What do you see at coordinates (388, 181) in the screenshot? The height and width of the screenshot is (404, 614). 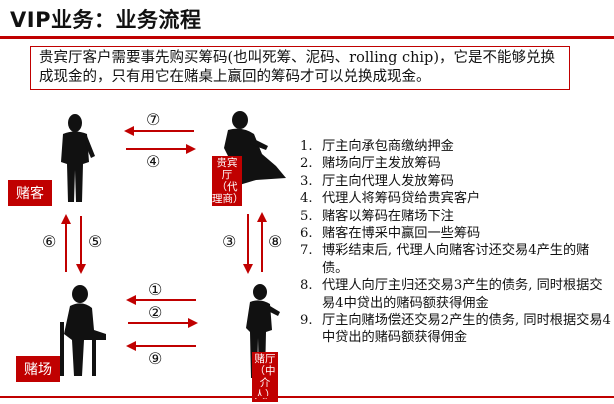 I see `step-text: 厅主向代理人发放筹码` at bounding box center [388, 181].